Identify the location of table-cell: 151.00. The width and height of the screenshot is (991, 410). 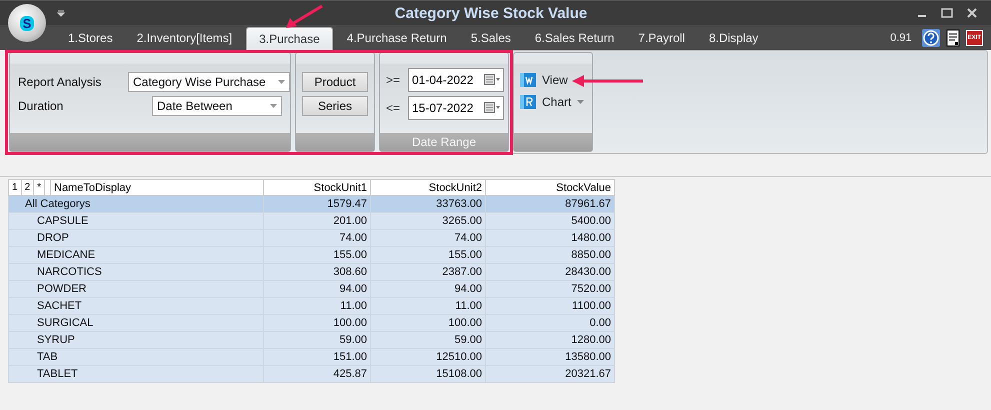
(317, 357).